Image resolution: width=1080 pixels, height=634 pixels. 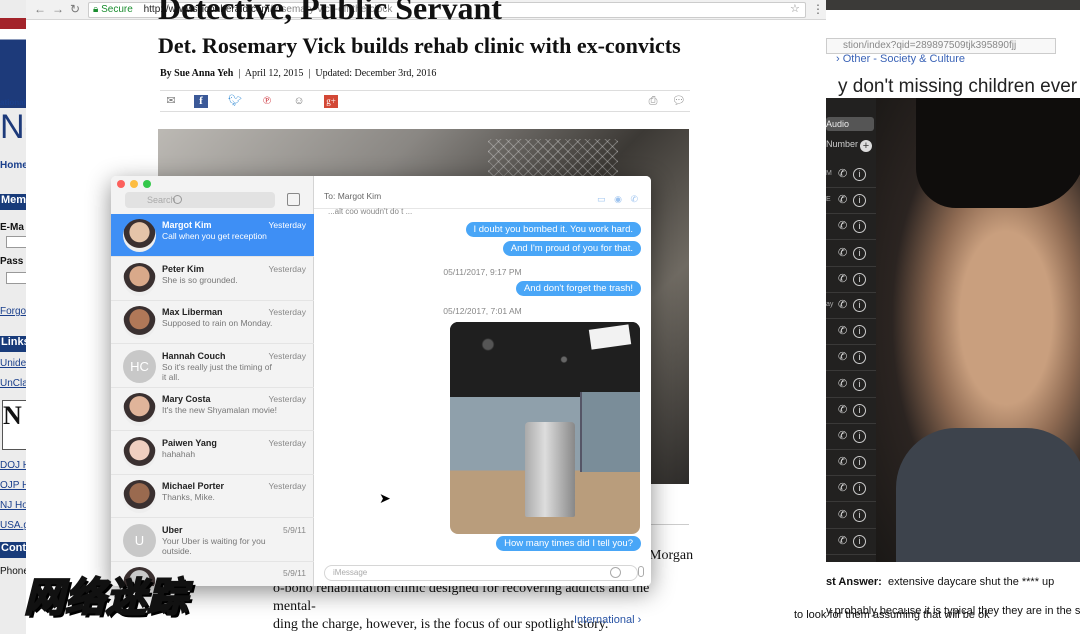 What do you see at coordinates (212, 453) in the screenshot?
I see `conversation-item: Paiwen Yang hahahah Yesterday` at bounding box center [212, 453].